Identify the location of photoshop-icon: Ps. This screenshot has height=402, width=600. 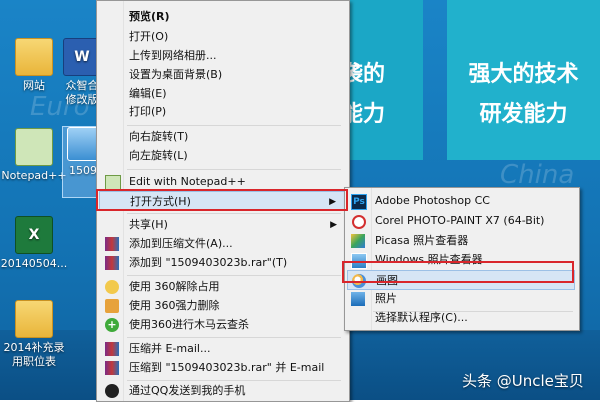
(359, 202).